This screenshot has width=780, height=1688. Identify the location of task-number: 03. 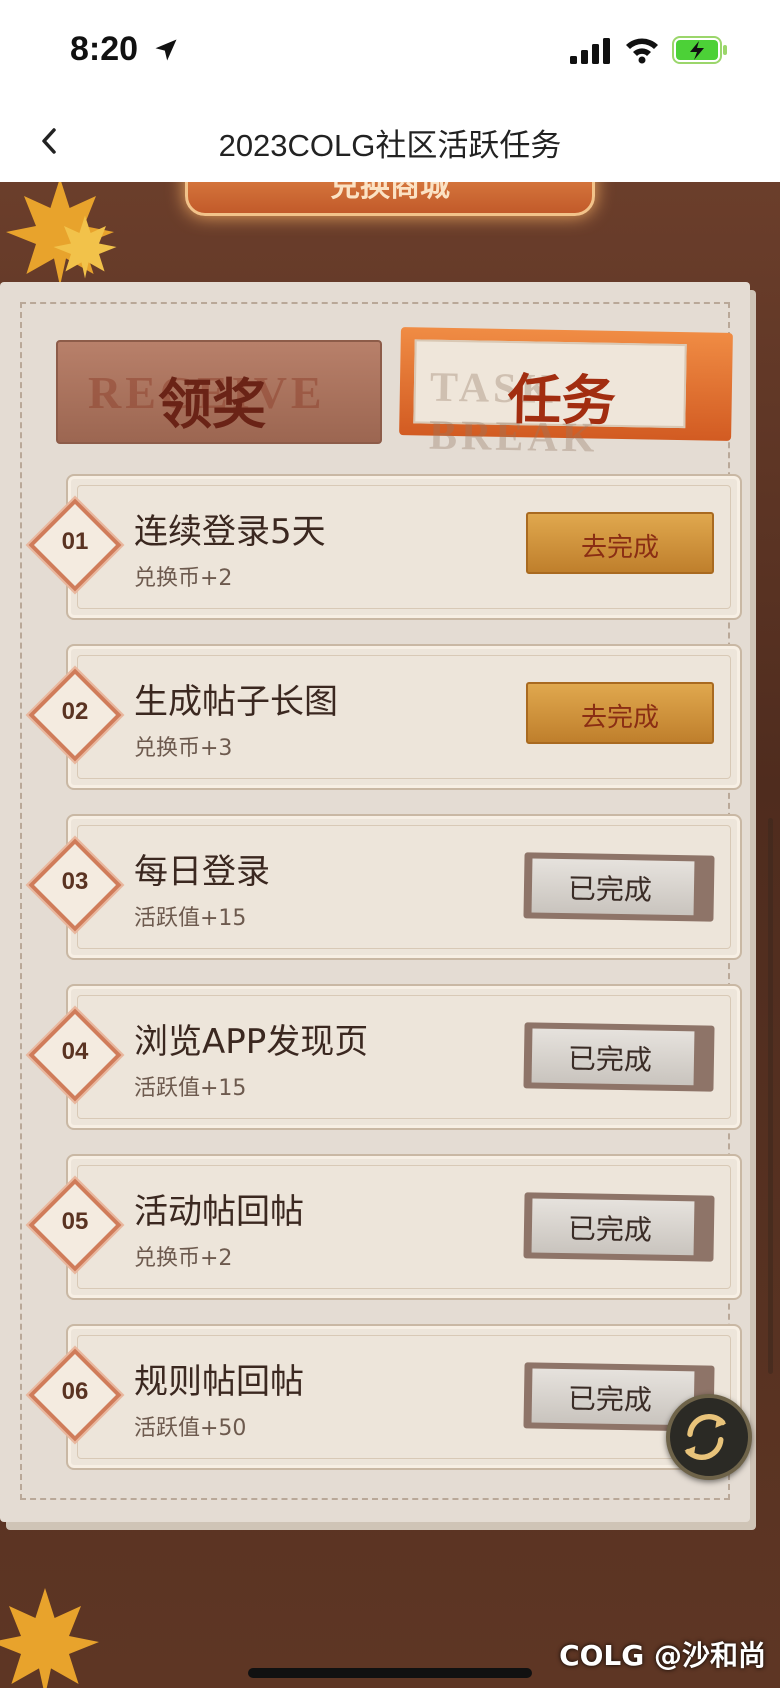
(75, 881).